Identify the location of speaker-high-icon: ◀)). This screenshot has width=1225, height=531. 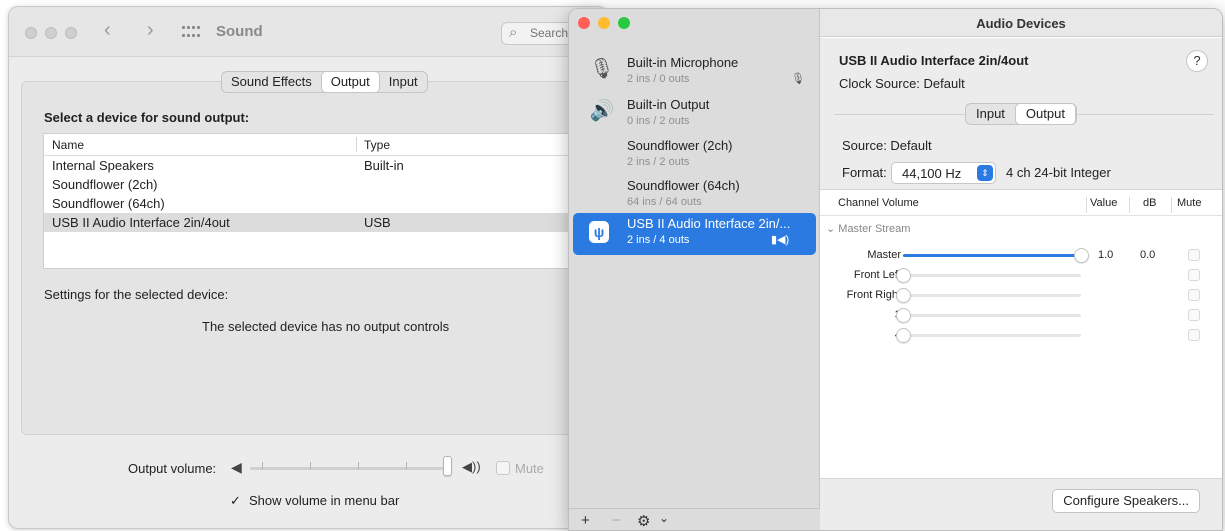
(471, 466).